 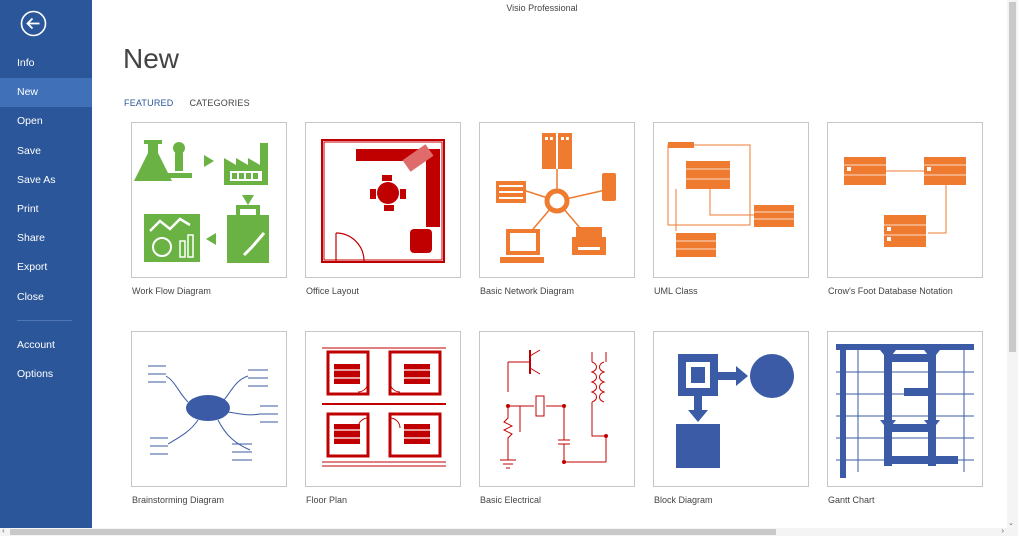 What do you see at coordinates (383, 200) in the screenshot?
I see `office-layout-thumbnail-icon` at bounding box center [383, 200].